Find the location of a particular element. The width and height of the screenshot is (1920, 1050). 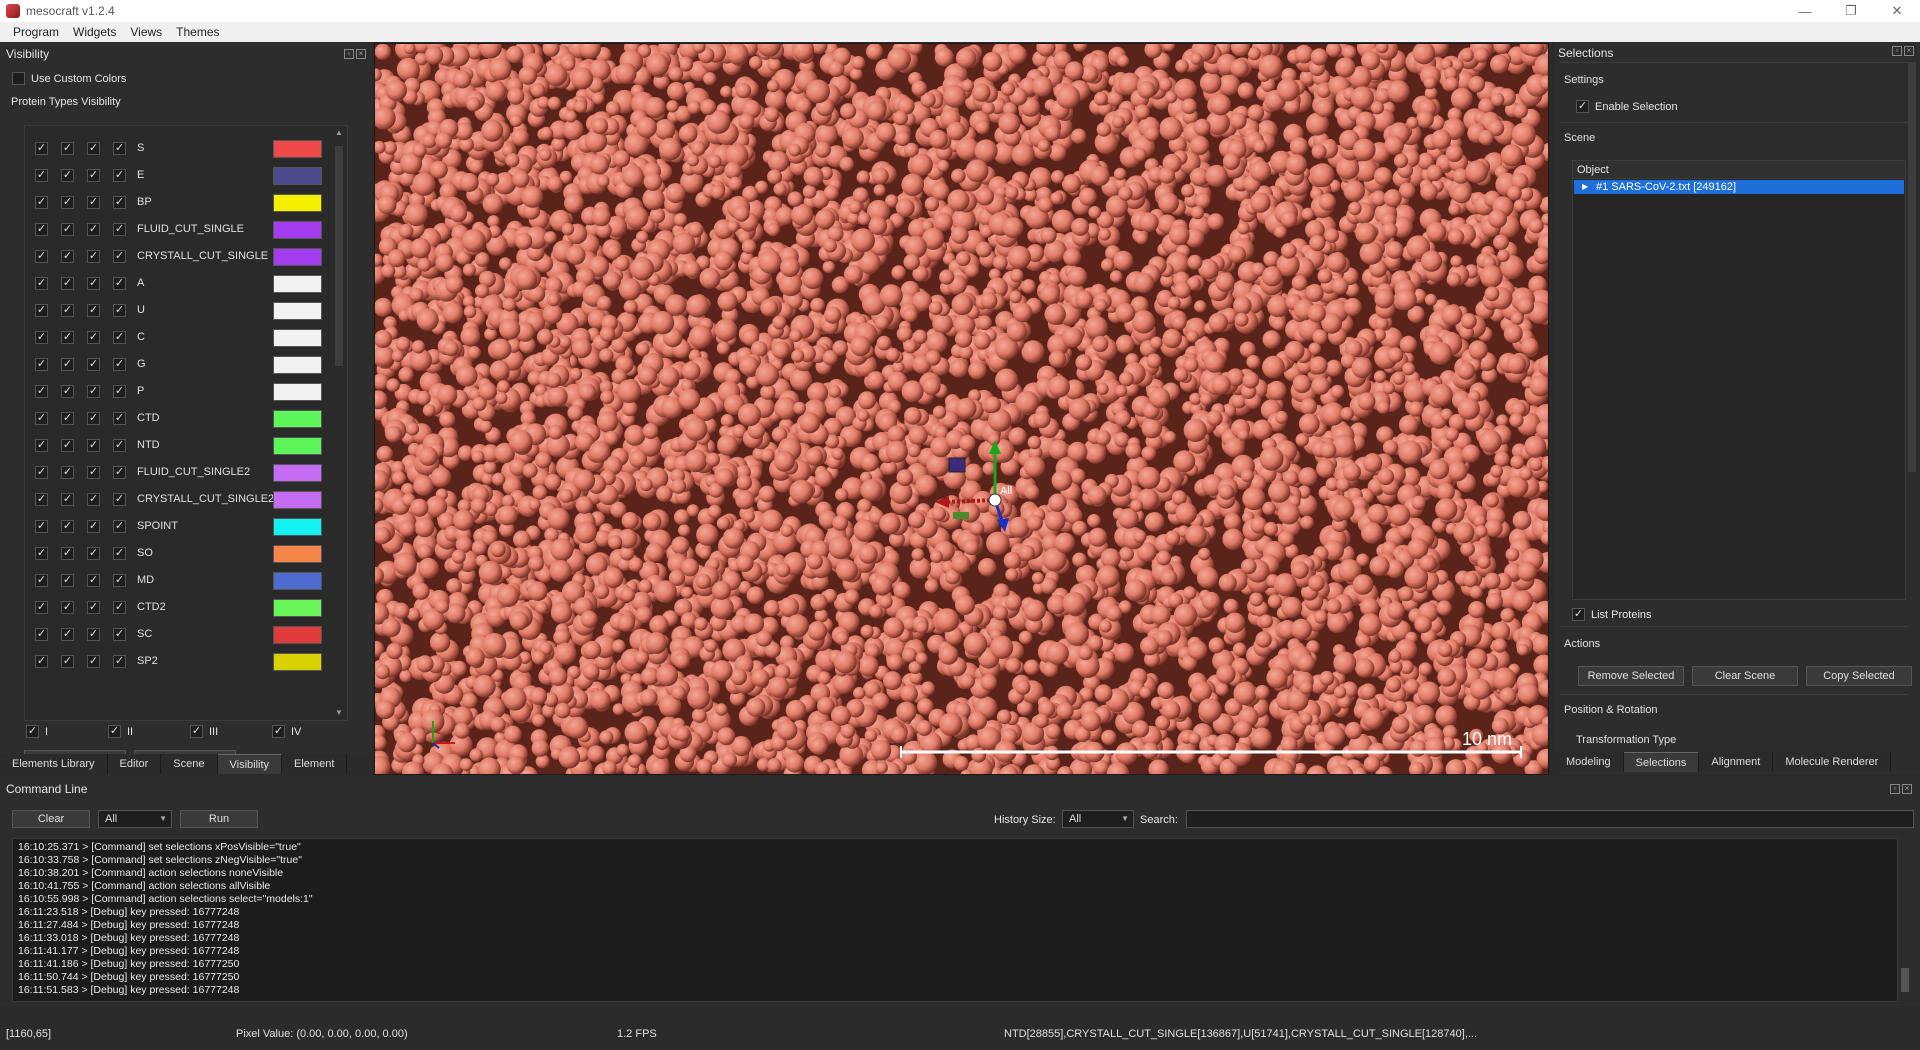

scene-object-tree: Object ▶ #1 SARS-CoV-2.txt [249162] is located at coordinates (1739, 380).